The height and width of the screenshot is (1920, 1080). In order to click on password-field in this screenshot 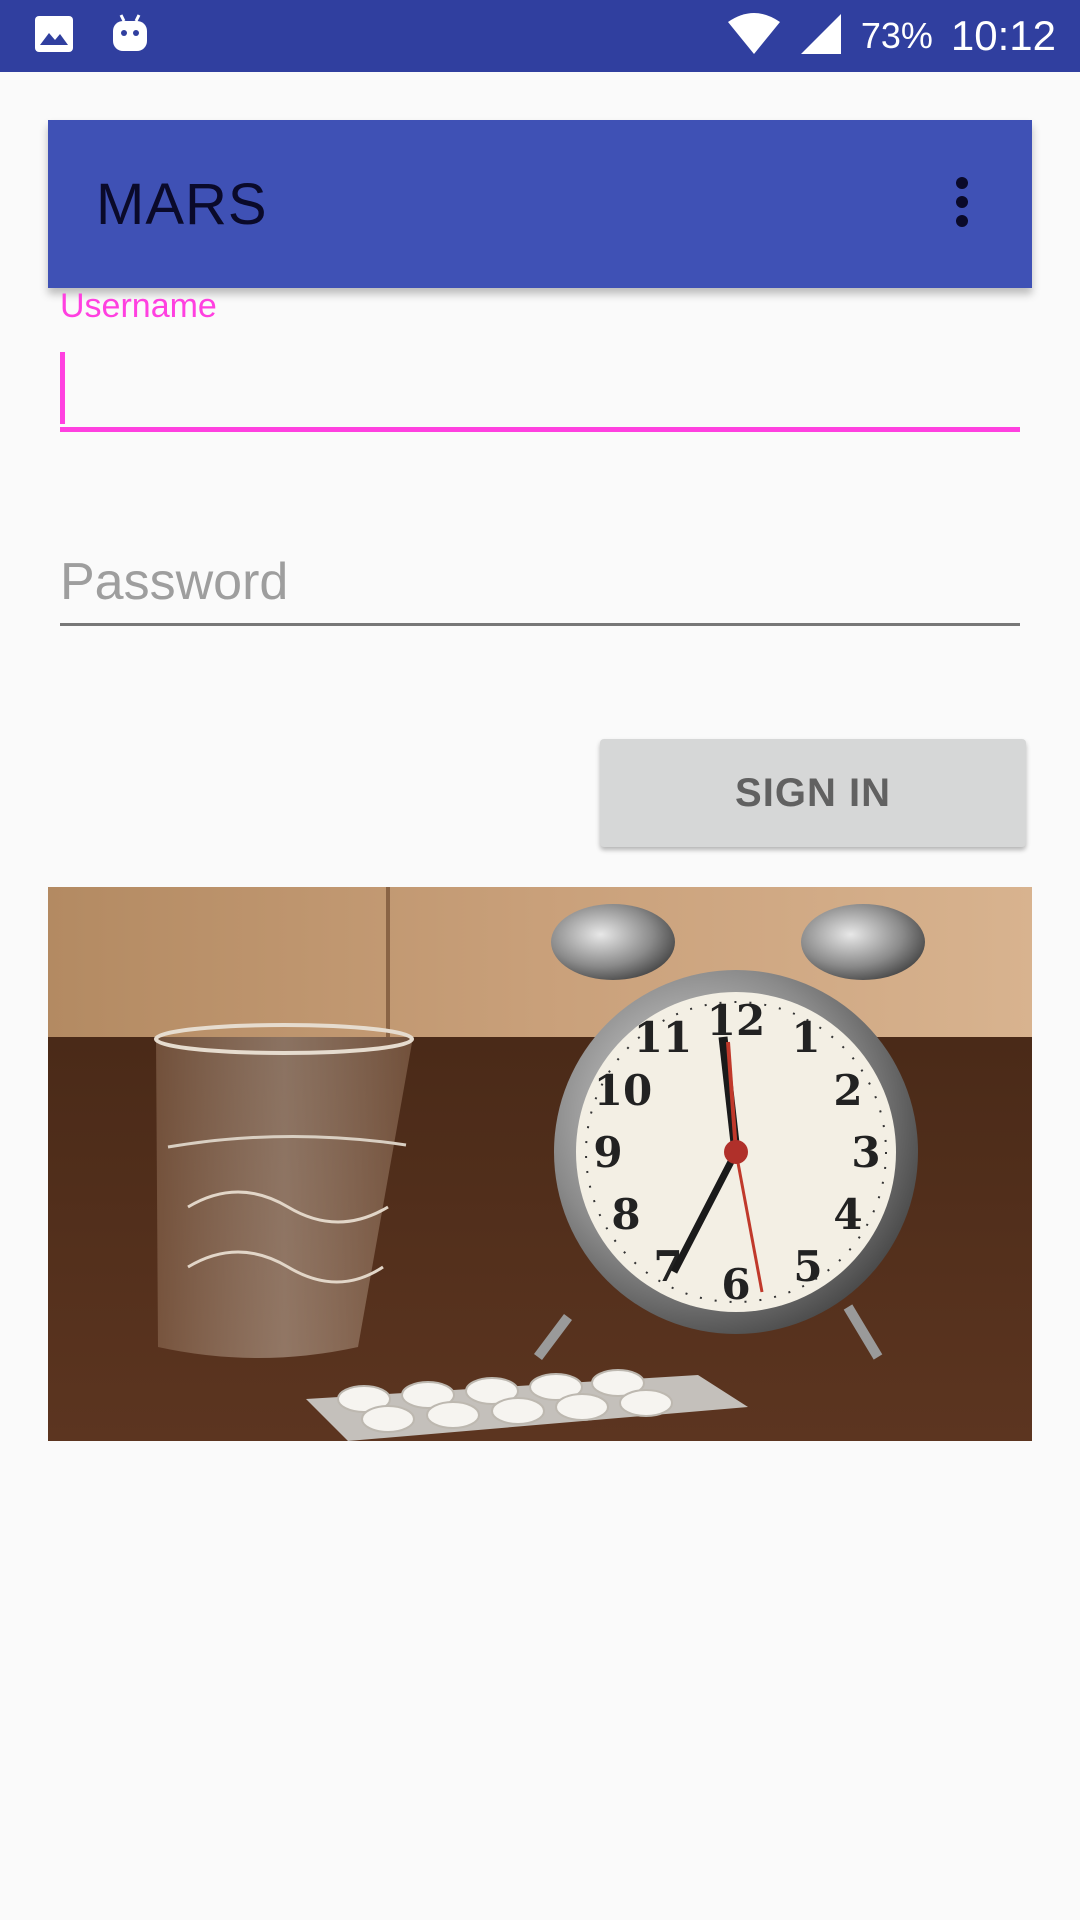, I will do `click(540, 583)`.